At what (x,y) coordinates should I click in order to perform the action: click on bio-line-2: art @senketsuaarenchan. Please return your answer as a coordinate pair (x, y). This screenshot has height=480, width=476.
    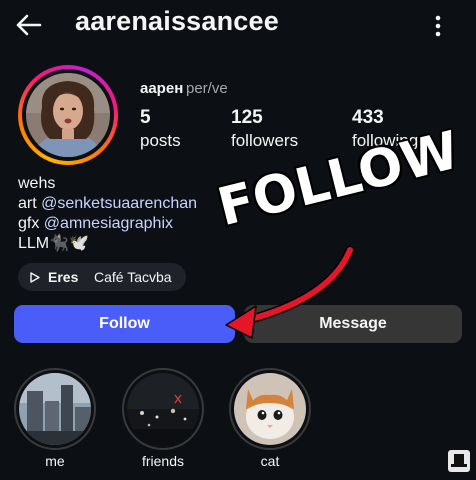
    Looking at the image, I should click on (107, 204).